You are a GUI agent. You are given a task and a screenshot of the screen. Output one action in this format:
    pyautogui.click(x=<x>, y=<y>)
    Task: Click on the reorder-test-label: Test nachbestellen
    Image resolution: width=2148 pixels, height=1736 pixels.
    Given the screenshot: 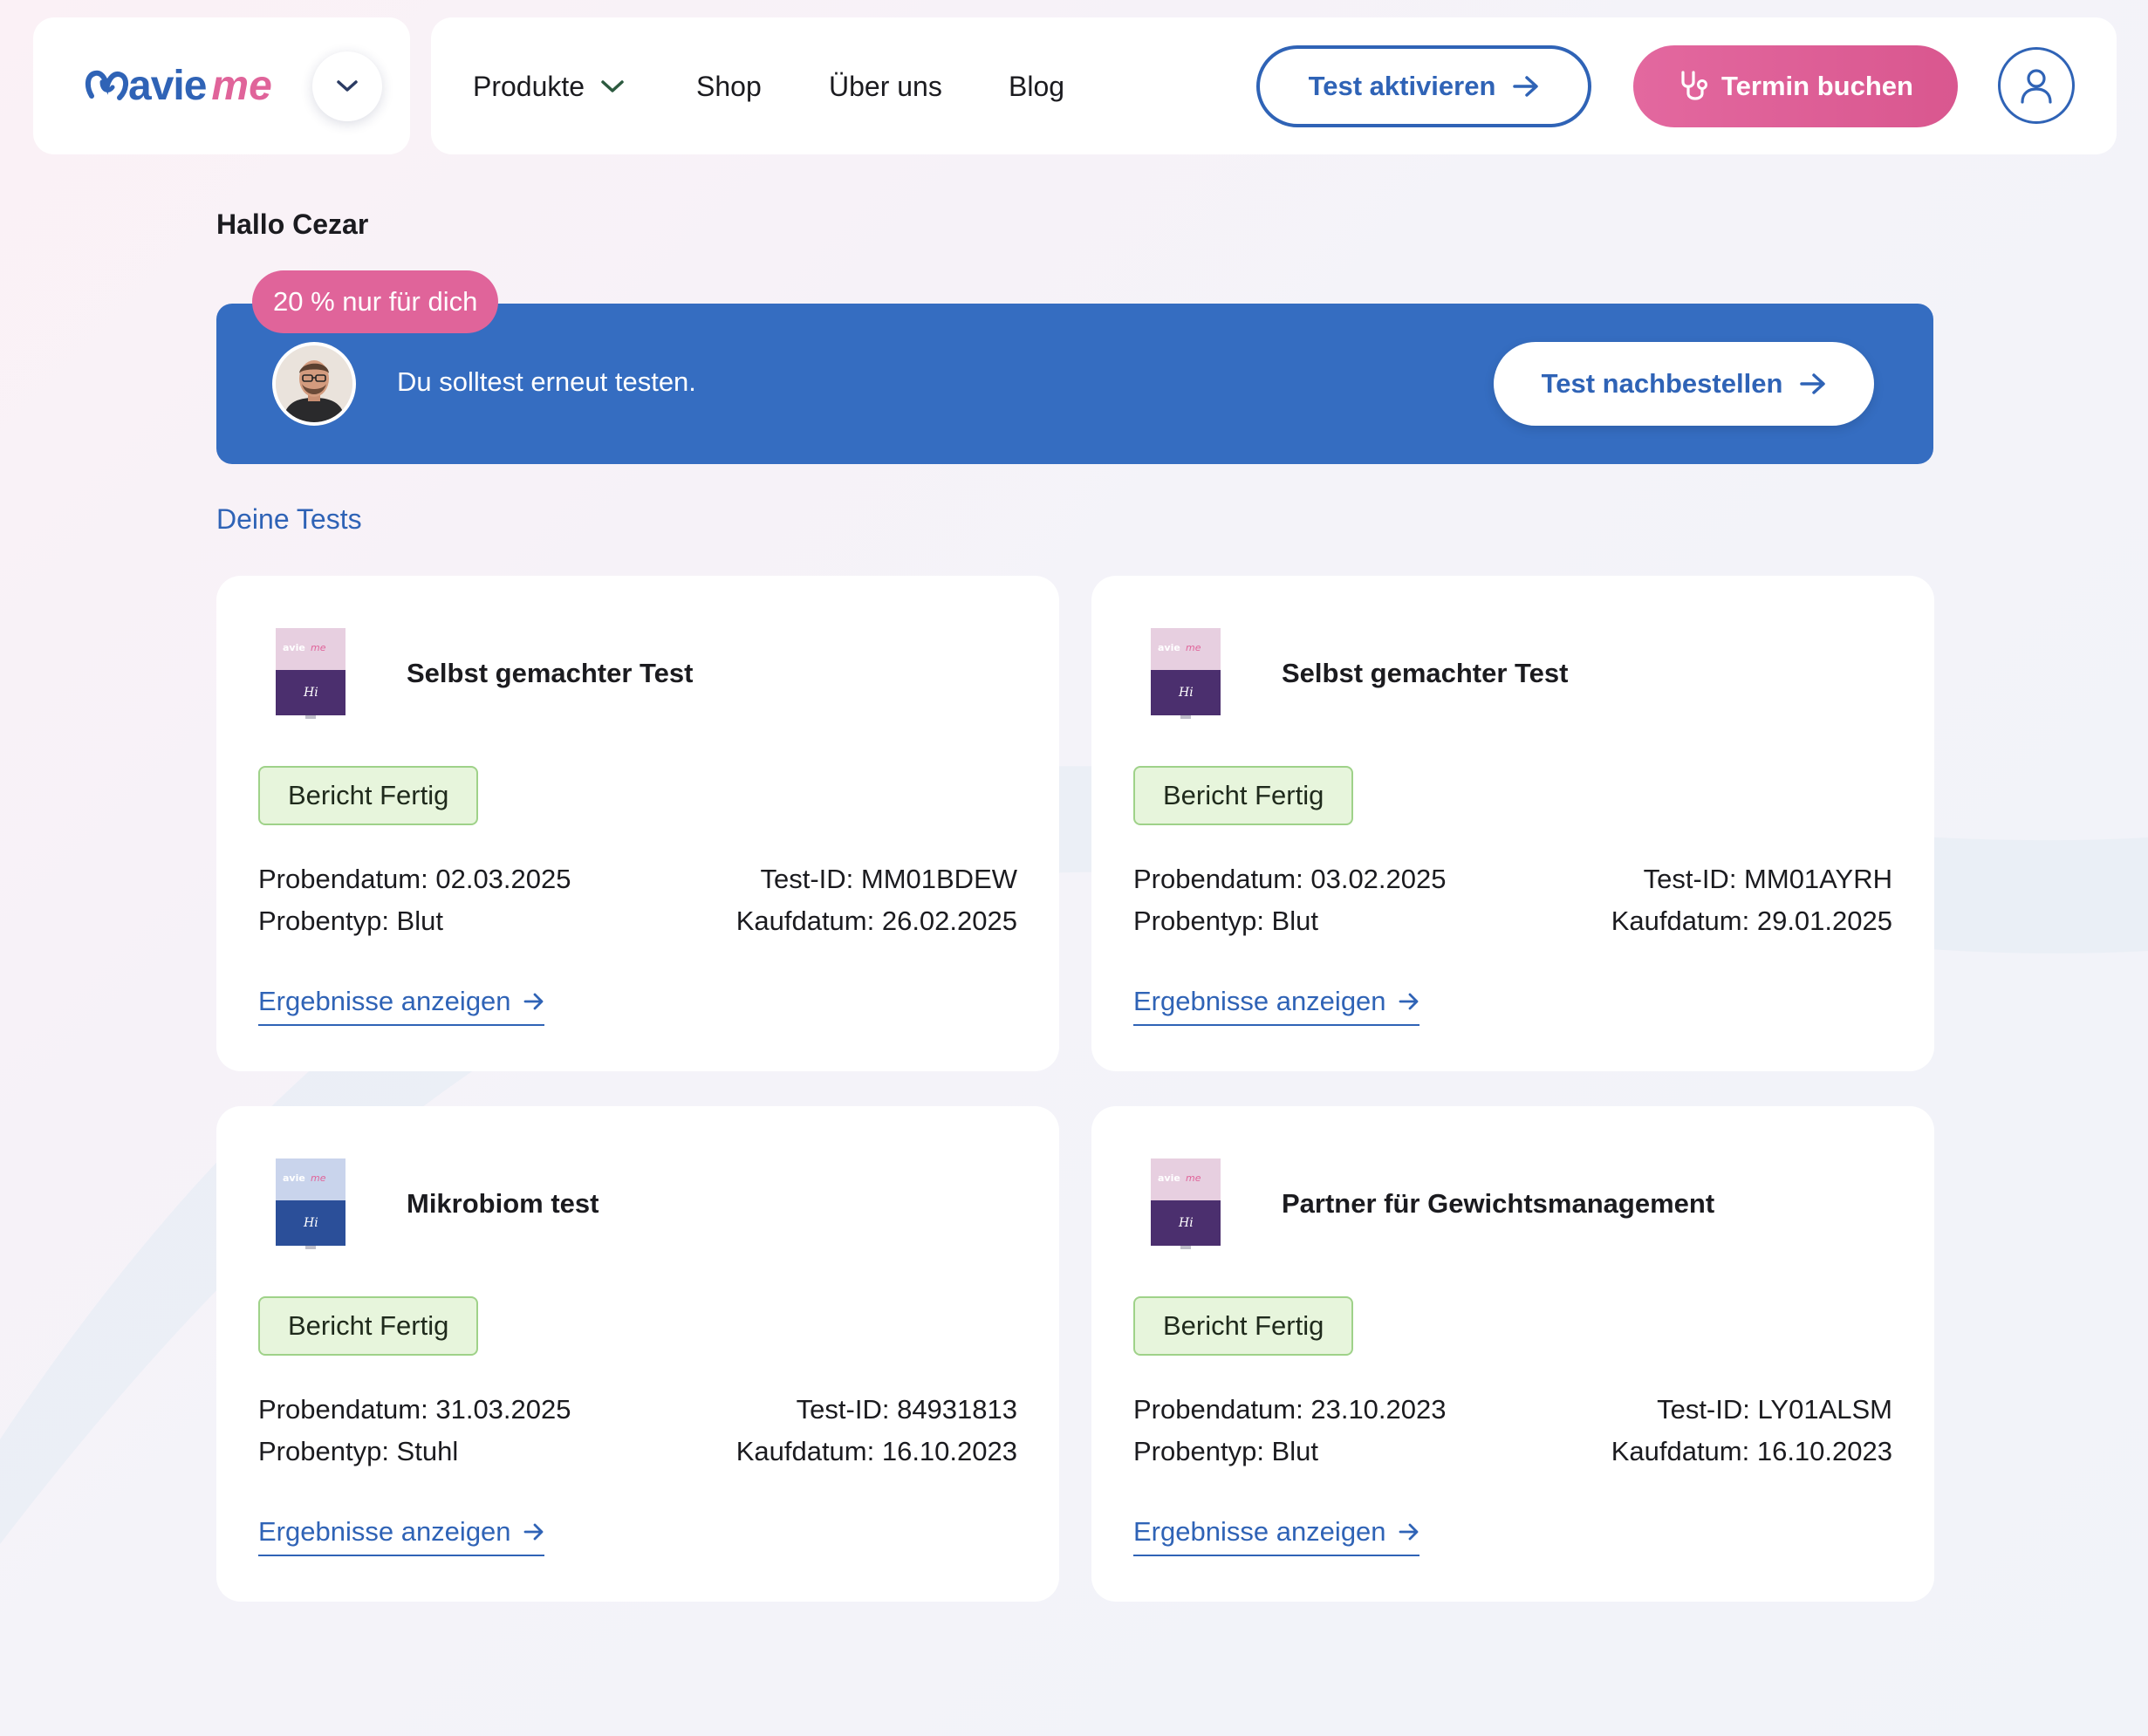 What is the action you would take?
    pyautogui.click(x=1662, y=383)
    